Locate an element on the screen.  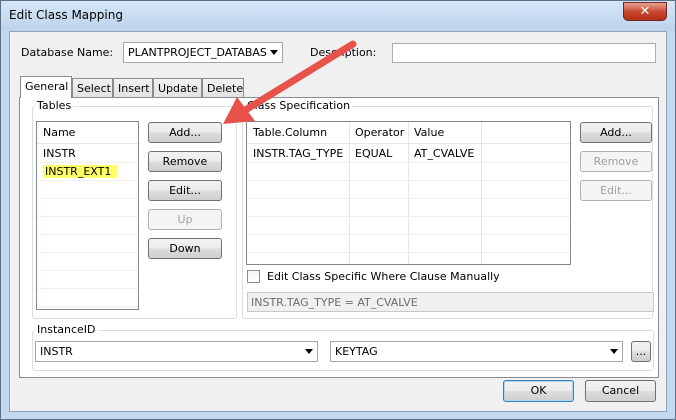
arrow-shaft is located at coordinates (300, 76).